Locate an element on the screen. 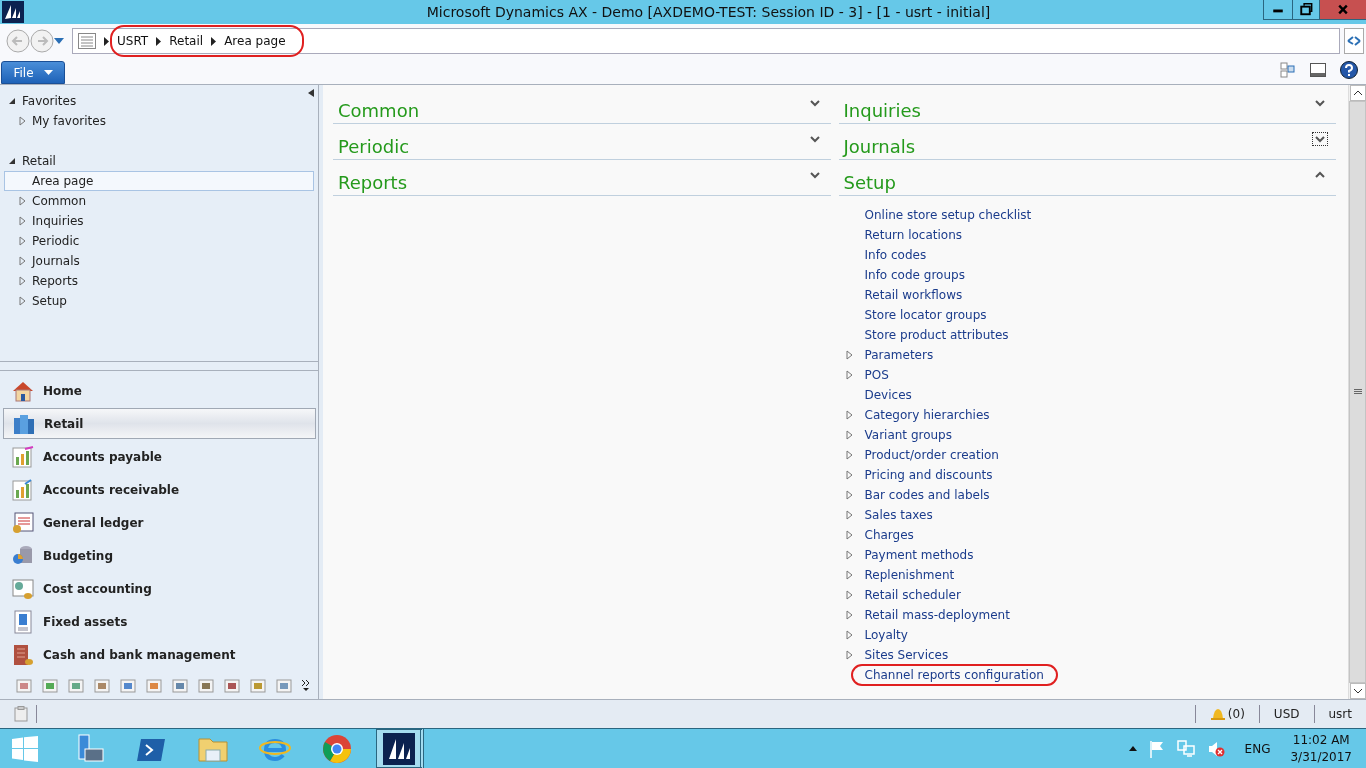  tree-section: Retail is located at coordinates (159, 161).